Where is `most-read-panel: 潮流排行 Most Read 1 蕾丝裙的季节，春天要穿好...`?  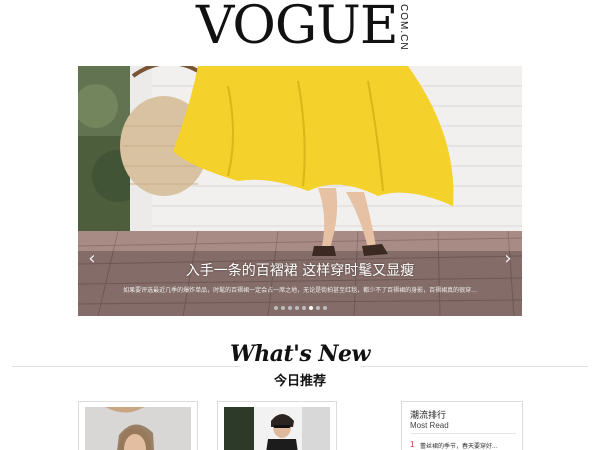
most-read-panel: 潮流排行 Most Read 1 蕾丝裙的季节，春天要穿好... is located at coordinates (462, 425).